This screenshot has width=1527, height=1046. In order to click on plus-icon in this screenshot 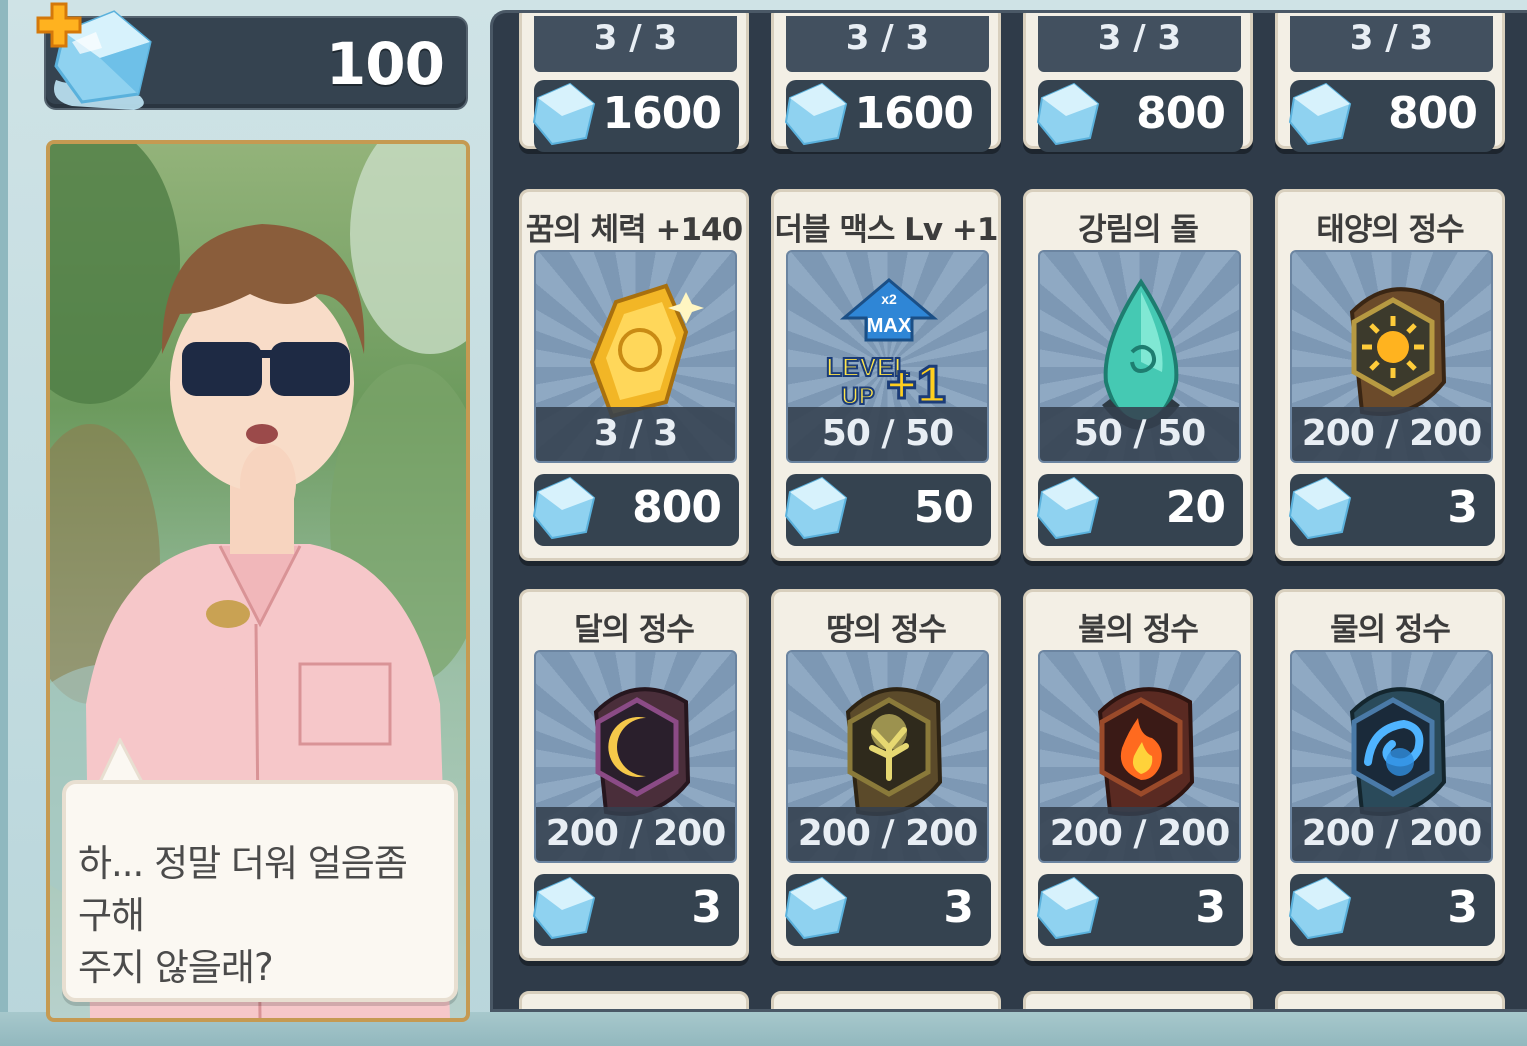, I will do `click(59, 25)`.